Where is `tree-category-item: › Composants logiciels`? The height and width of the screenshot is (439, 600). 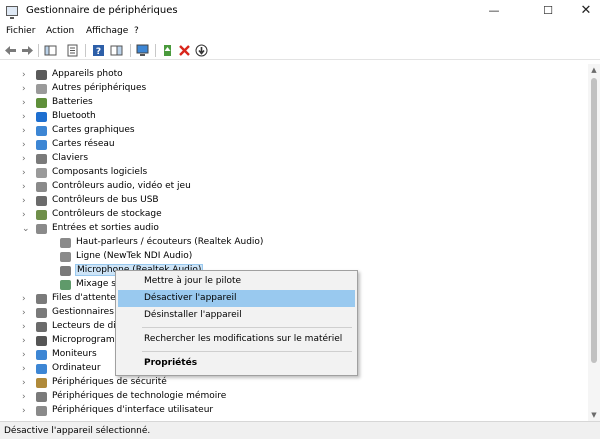 tree-category-item: › Composants logiciels is located at coordinates (294, 173).